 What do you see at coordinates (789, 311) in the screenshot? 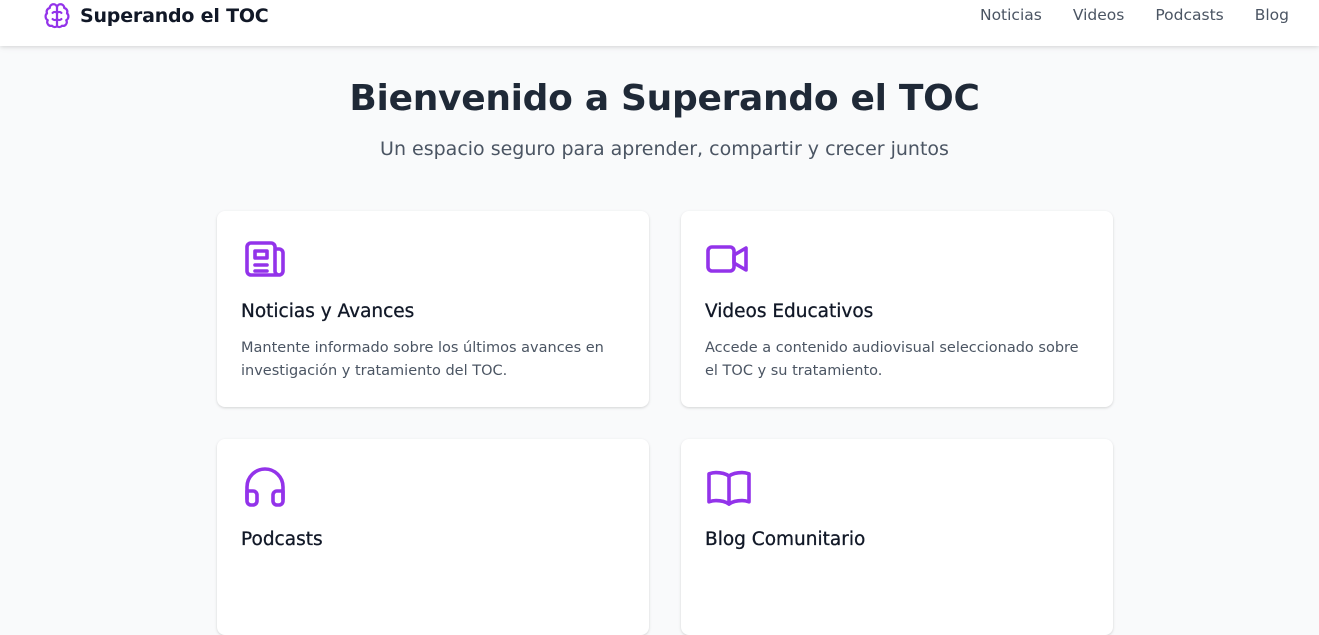
I see `card-title: Videos Educativos` at bounding box center [789, 311].